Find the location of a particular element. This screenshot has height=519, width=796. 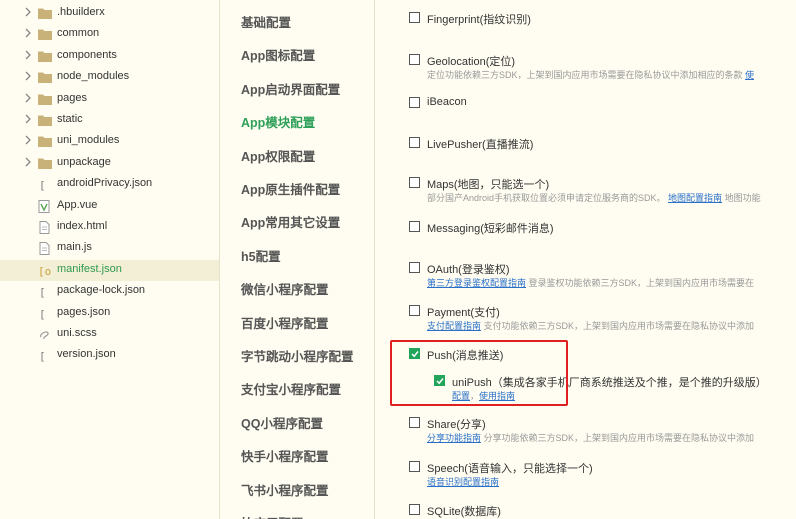

module-guide-link: 使 is located at coordinates (749, 75).